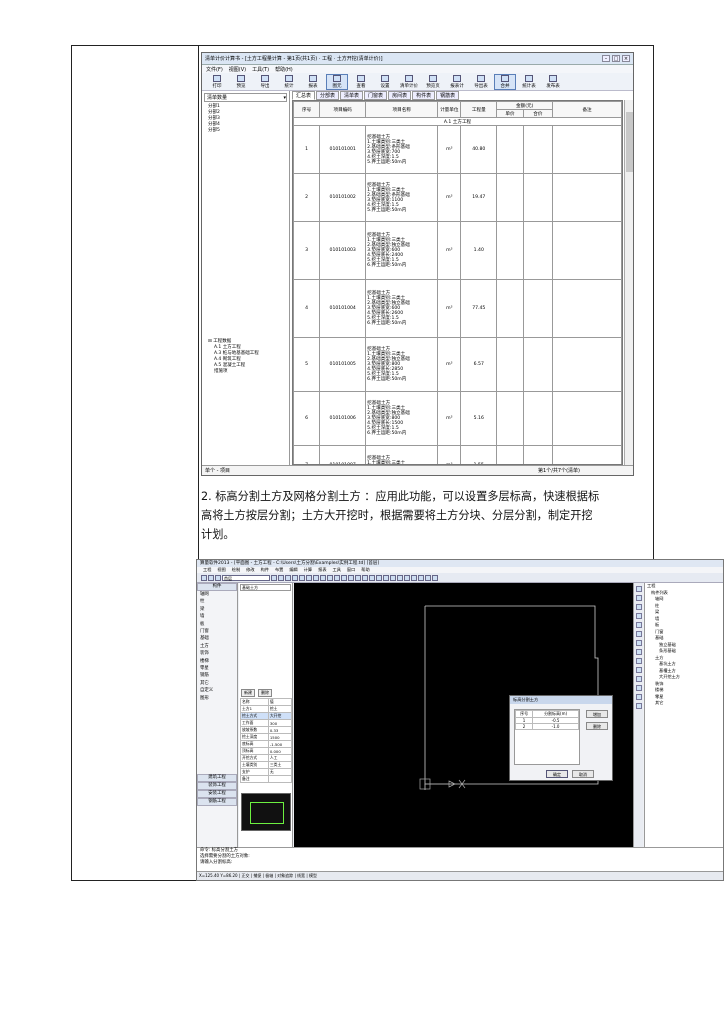  What do you see at coordinates (337, 81) in the screenshot?
I see `element-button: 图元` at bounding box center [337, 81].